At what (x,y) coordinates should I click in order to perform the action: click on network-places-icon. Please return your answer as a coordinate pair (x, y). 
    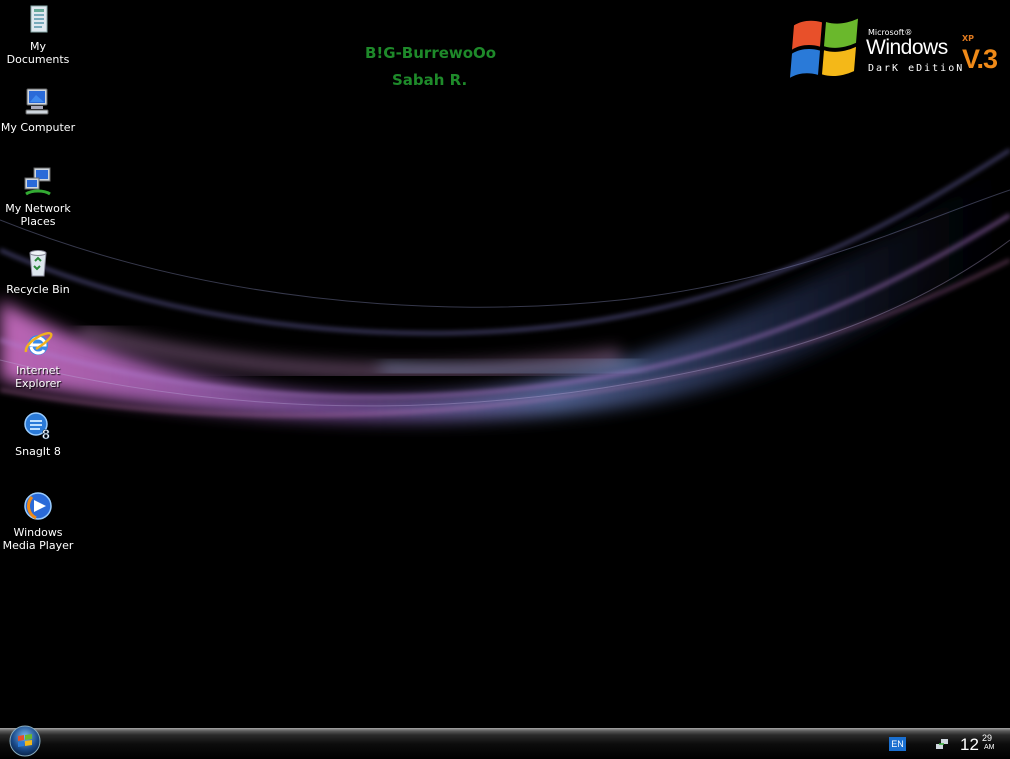
    Looking at the image, I should click on (37, 181).